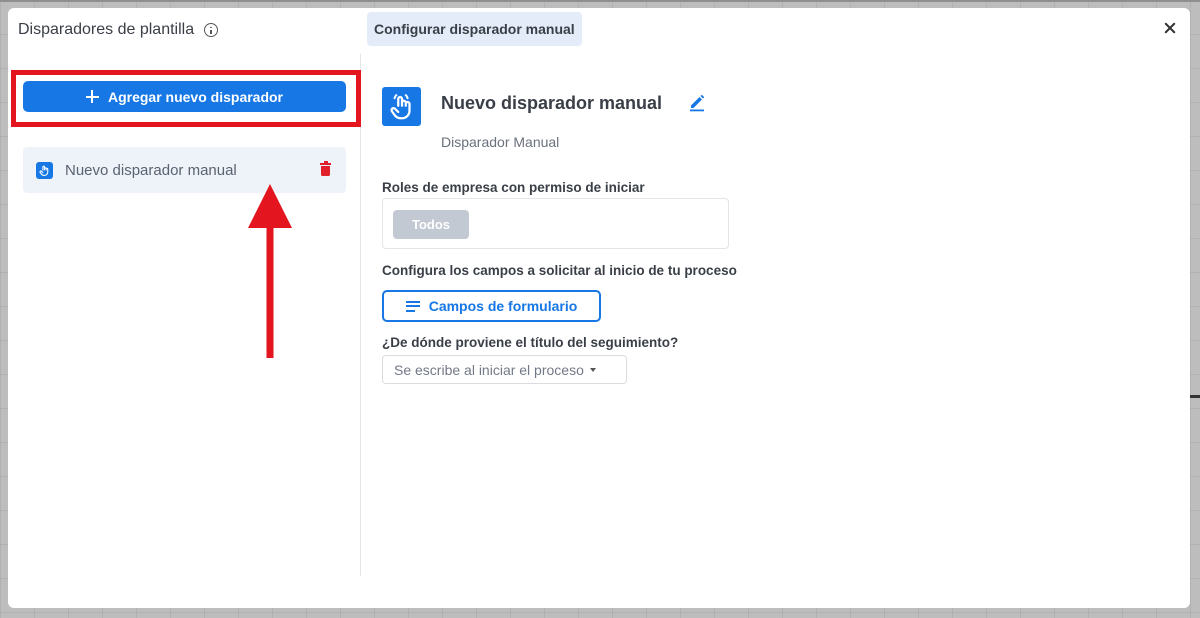 This screenshot has height=618, width=1200. Describe the element at coordinates (552, 103) in the screenshot. I see `trigger-title: Nuevo disparador manual` at that location.